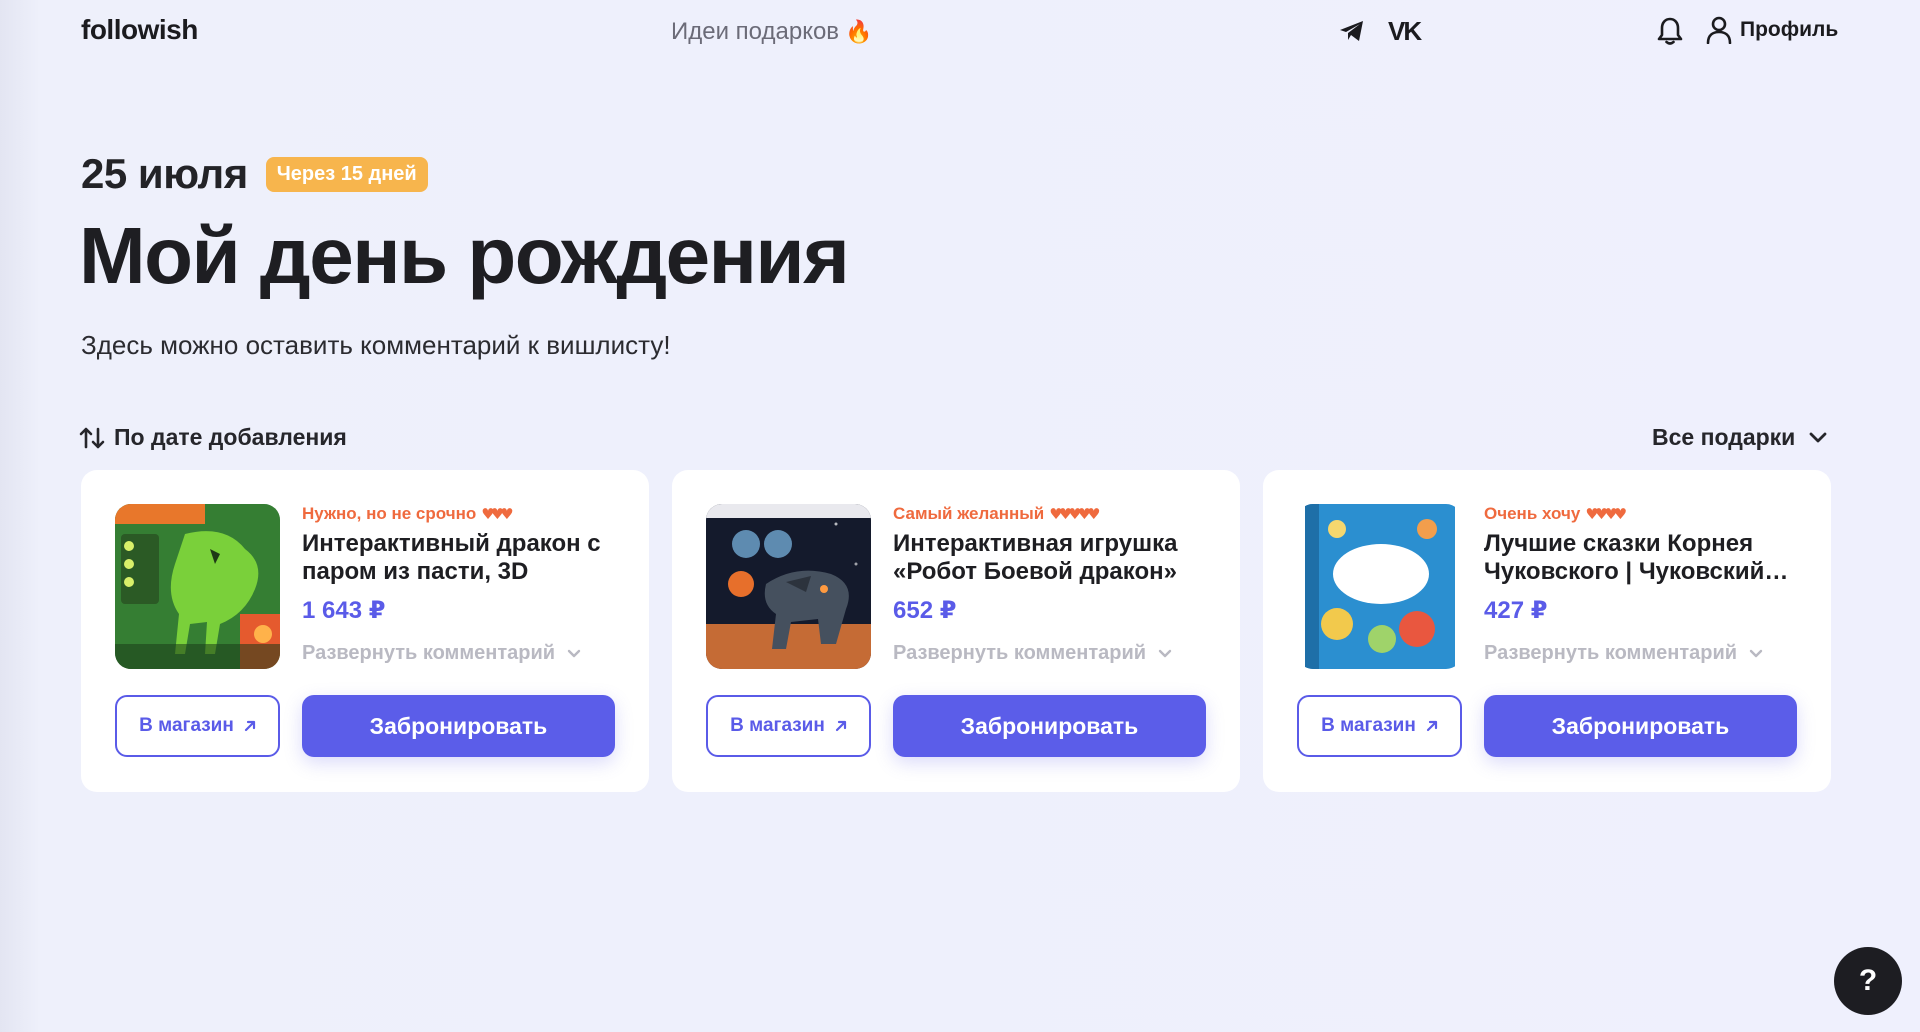 Image resolution: width=1920 pixels, height=1032 pixels. What do you see at coordinates (1555, 513) in the screenshot?
I see `priority-label: Очень хочу ♥♥♥♥` at bounding box center [1555, 513].